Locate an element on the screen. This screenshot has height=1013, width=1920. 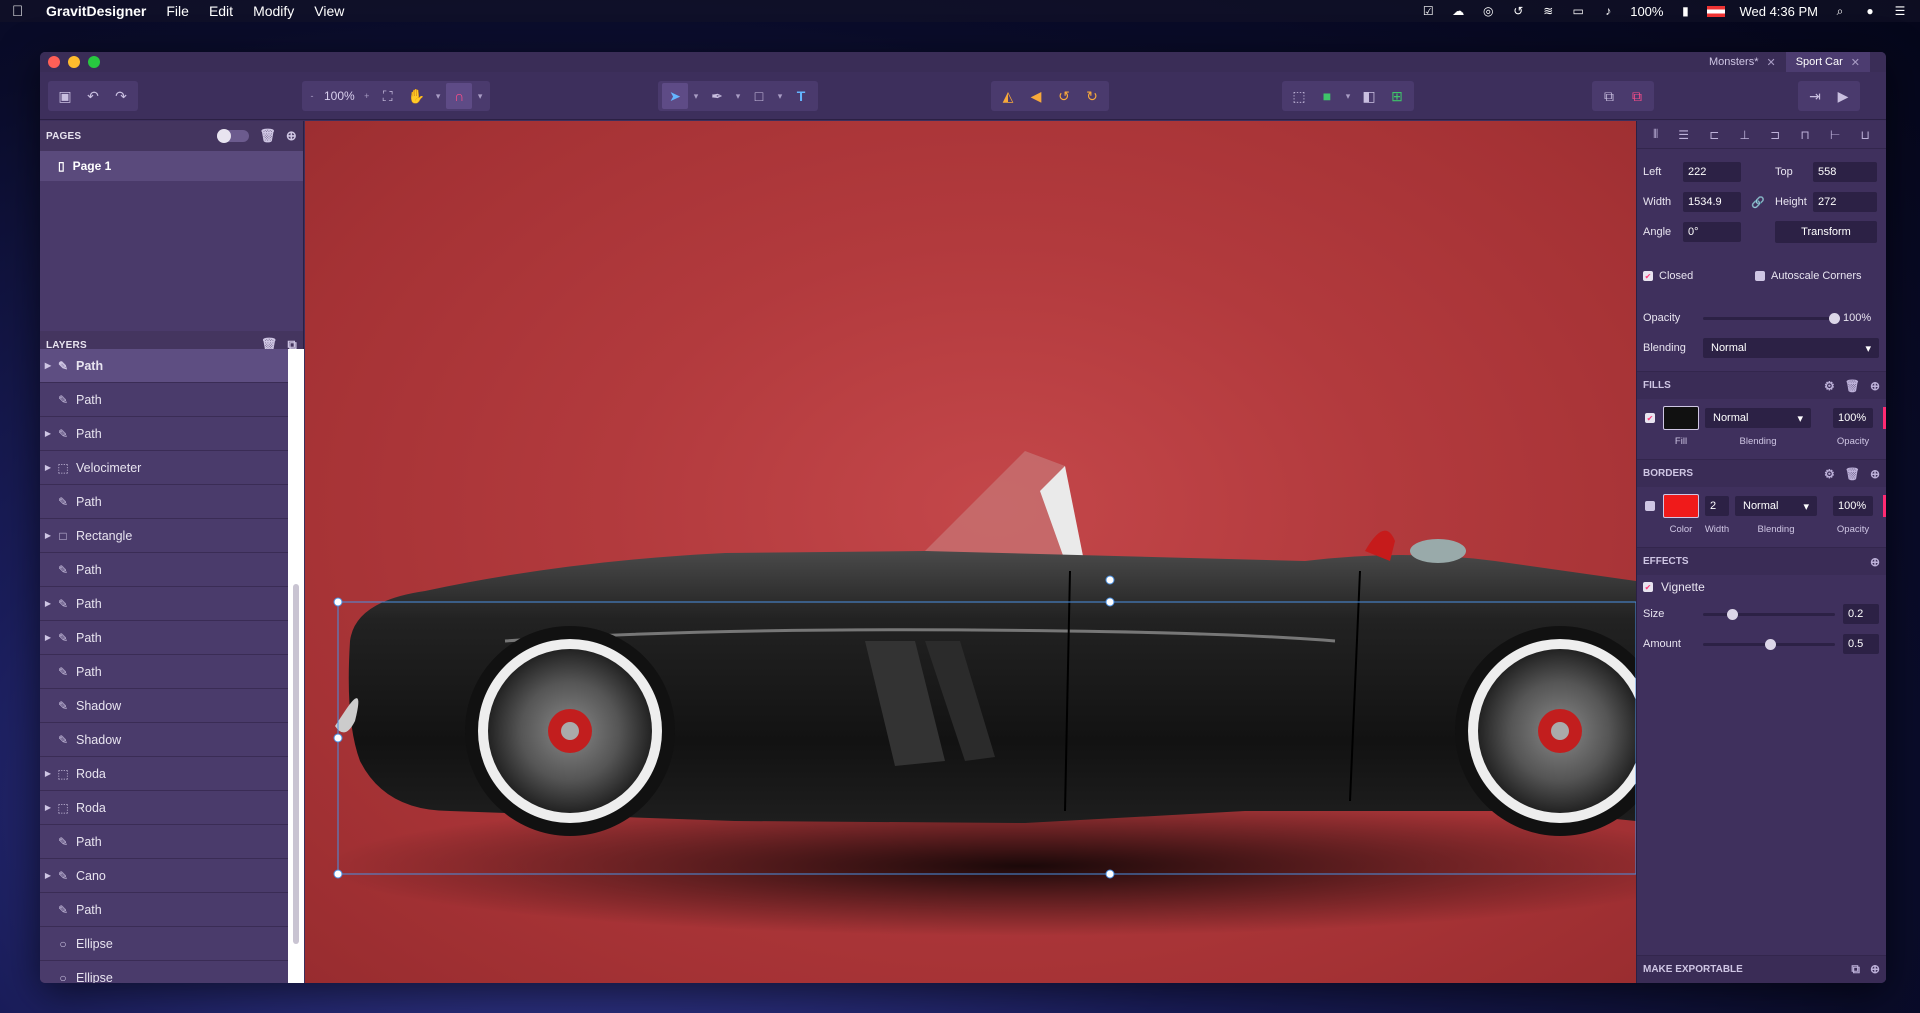
opacity-slider is located at coordinates (1771, 318).